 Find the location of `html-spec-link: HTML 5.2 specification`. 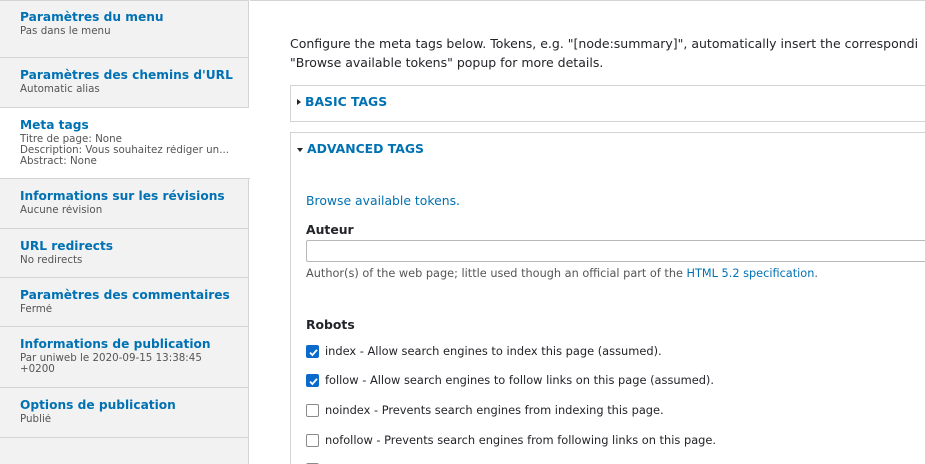

html-spec-link: HTML 5.2 specification is located at coordinates (751, 273).